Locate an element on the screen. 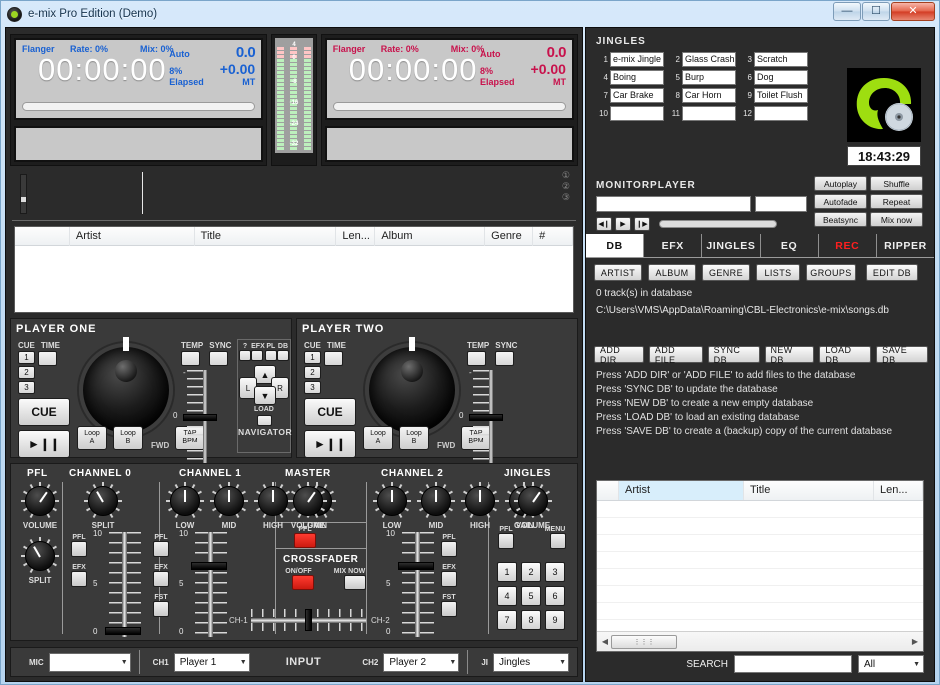 The height and width of the screenshot is (685, 940). player-one-jogwheel is located at coordinates (126, 387).